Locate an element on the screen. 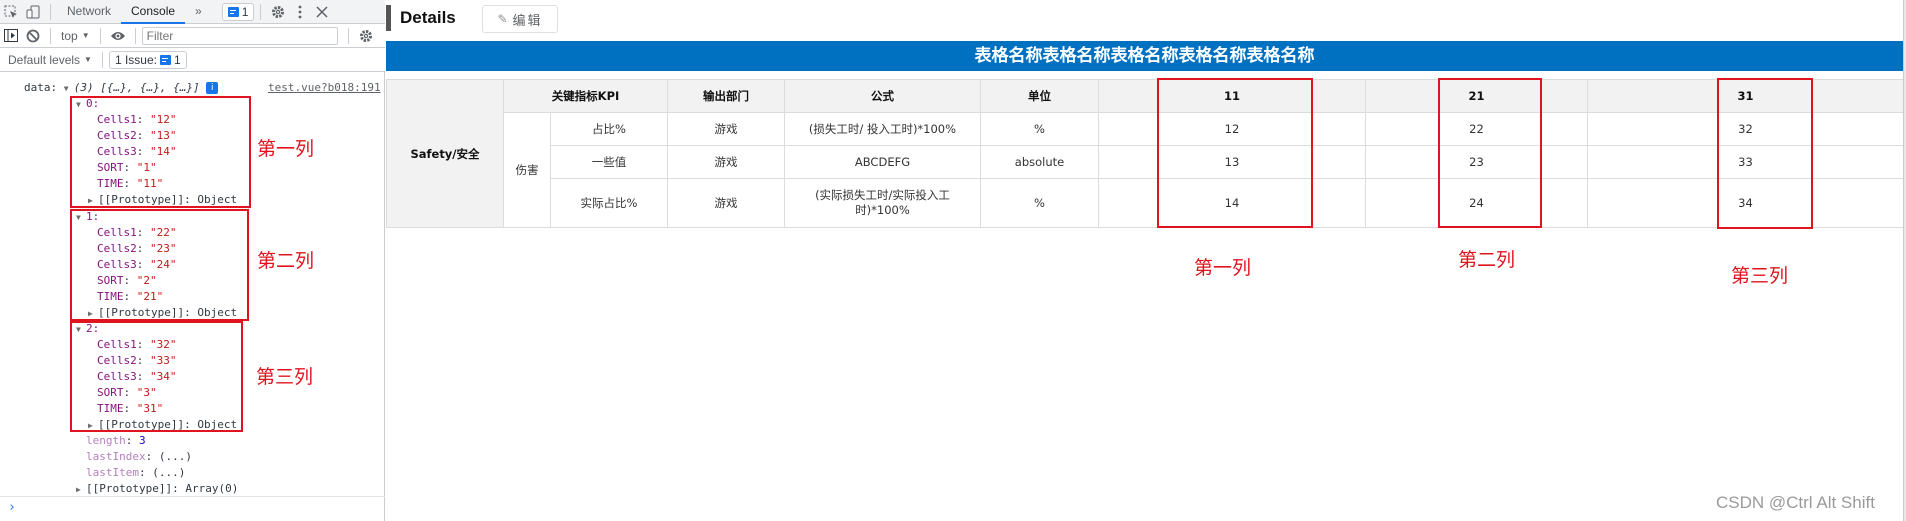  array-item-0: ▼ 0: is located at coordinates (87, 104).